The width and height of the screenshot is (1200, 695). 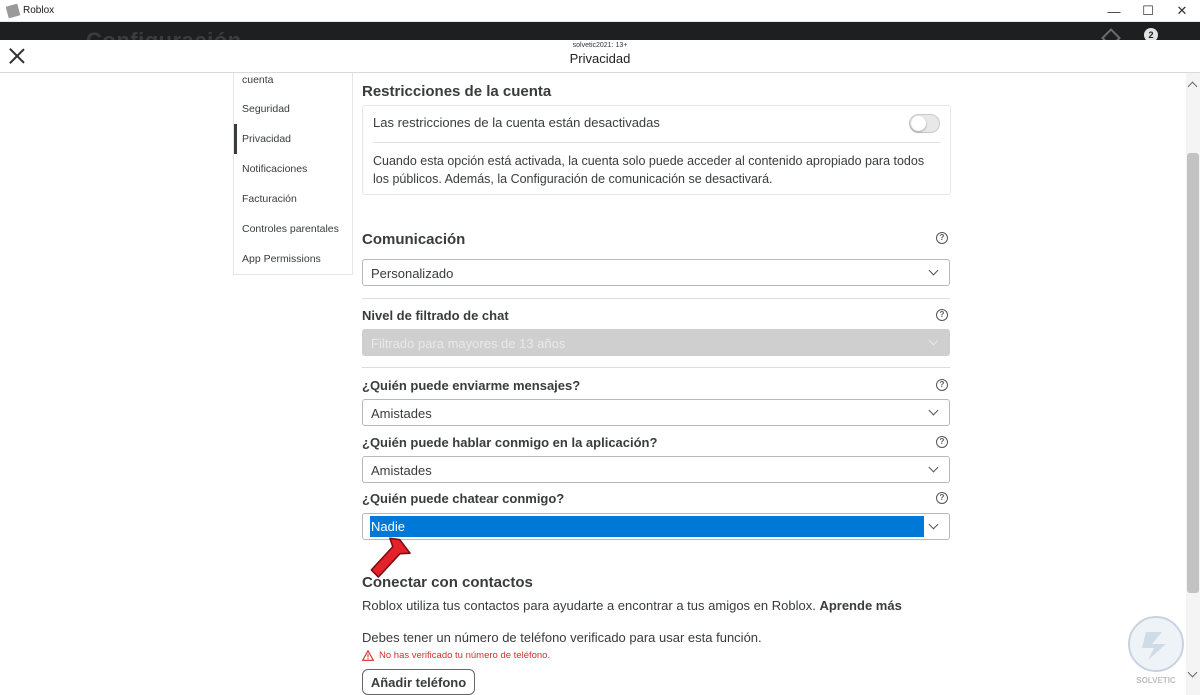 What do you see at coordinates (918, 123) in the screenshot?
I see `toggle-knob` at bounding box center [918, 123].